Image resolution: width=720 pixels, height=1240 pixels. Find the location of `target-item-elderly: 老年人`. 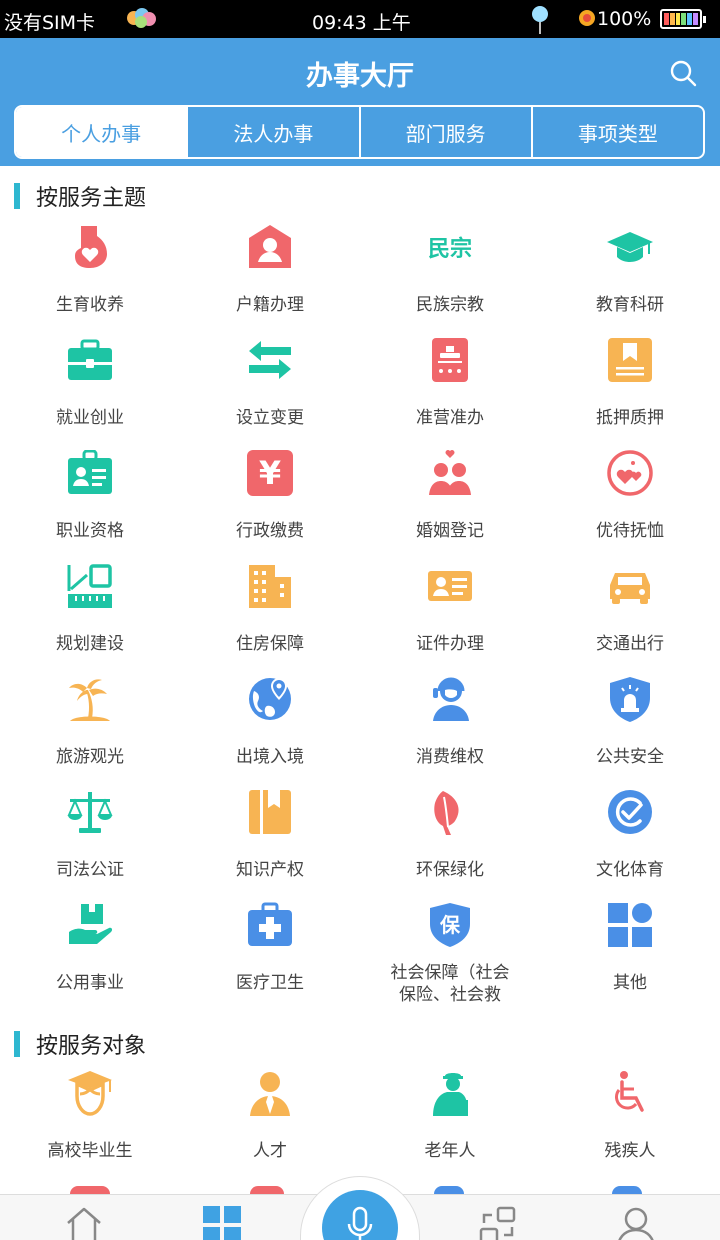

target-item-elderly: 老年人 is located at coordinates (450, 1126).